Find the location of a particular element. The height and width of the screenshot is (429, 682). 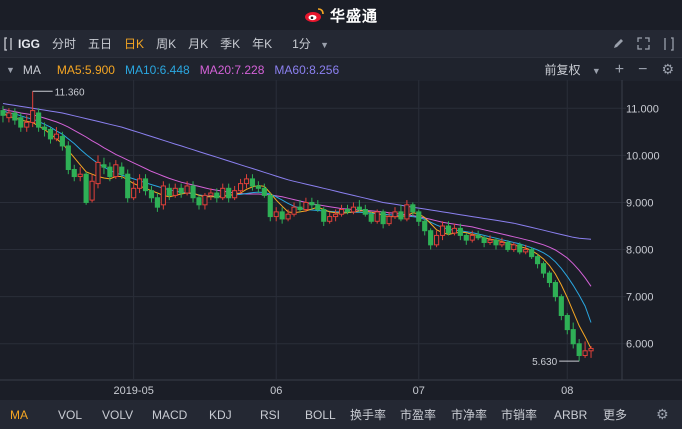

date-tick-label: 07 is located at coordinates (419, 391).